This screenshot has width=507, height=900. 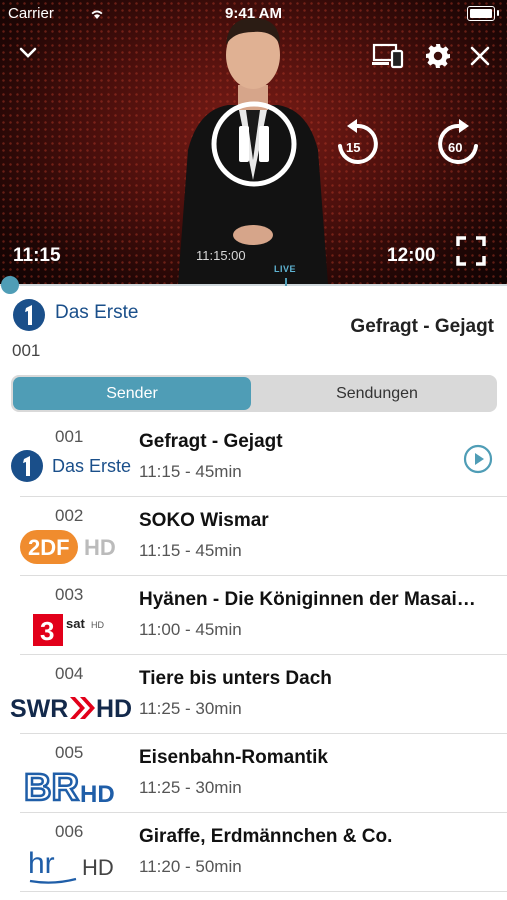 What do you see at coordinates (266, 836) in the screenshot?
I see `show-title: Giraffe, Erdmännchen & Co.` at bounding box center [266, 836].